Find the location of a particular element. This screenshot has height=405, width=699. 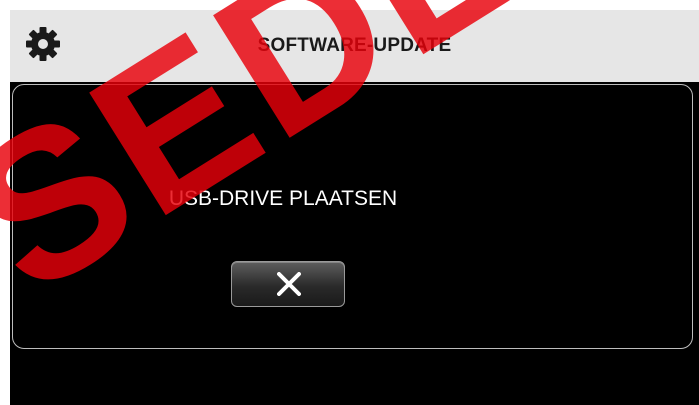

close-icon is located at coordinates (289, 284).